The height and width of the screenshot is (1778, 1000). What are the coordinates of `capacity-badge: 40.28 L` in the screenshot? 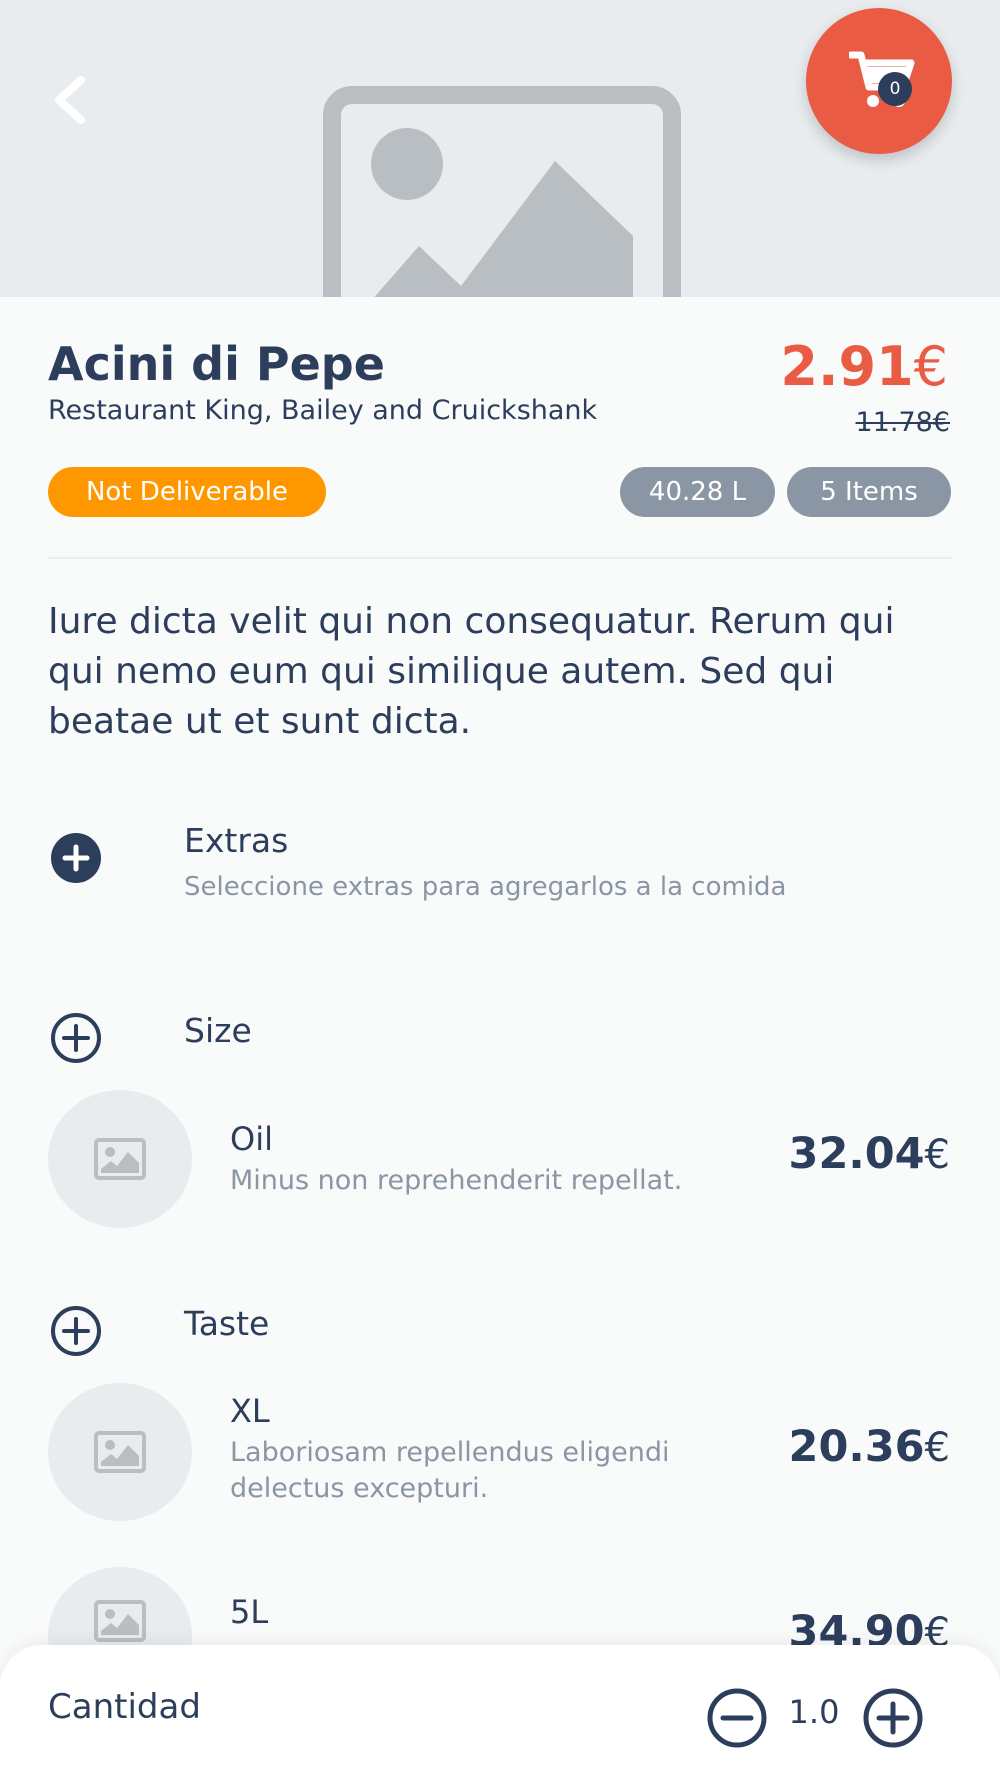 It's located at (697, 492).